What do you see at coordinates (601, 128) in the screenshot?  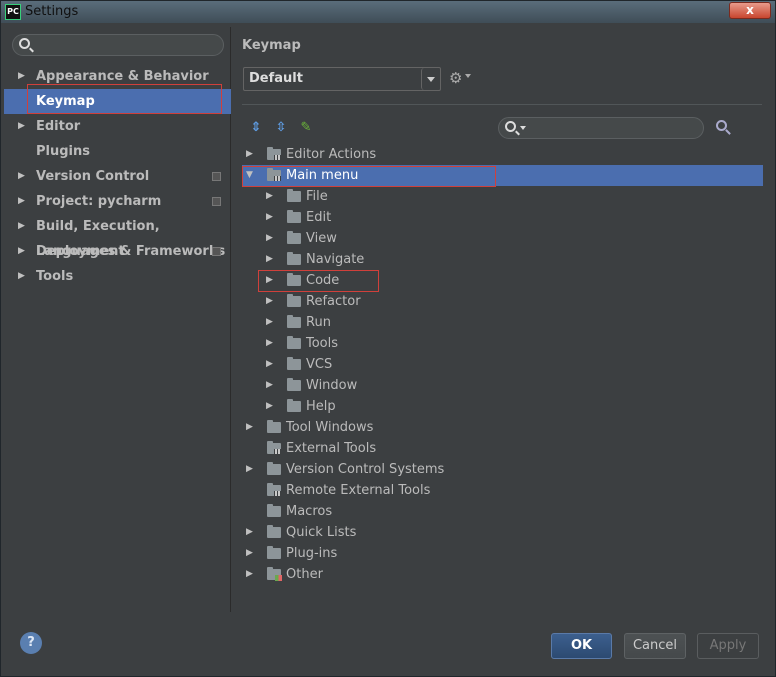 I see `action-search-input` at bounding box center [601, 128].